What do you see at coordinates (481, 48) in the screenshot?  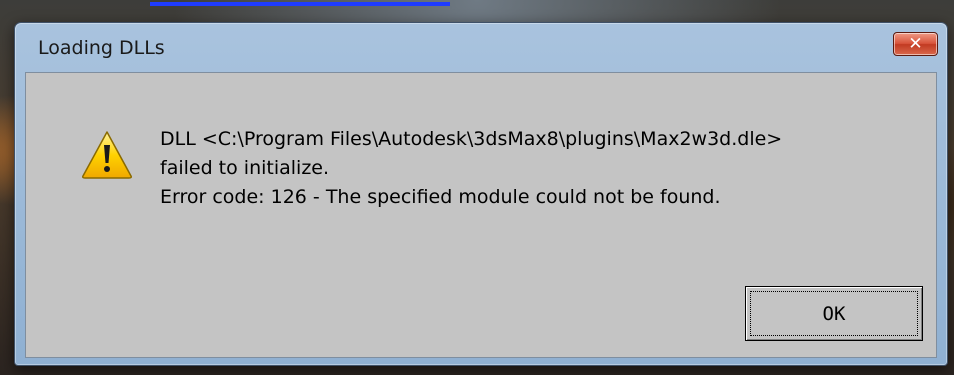 I see `title-bar: Loading DLLs ✕` at bounding box center [481, 48].